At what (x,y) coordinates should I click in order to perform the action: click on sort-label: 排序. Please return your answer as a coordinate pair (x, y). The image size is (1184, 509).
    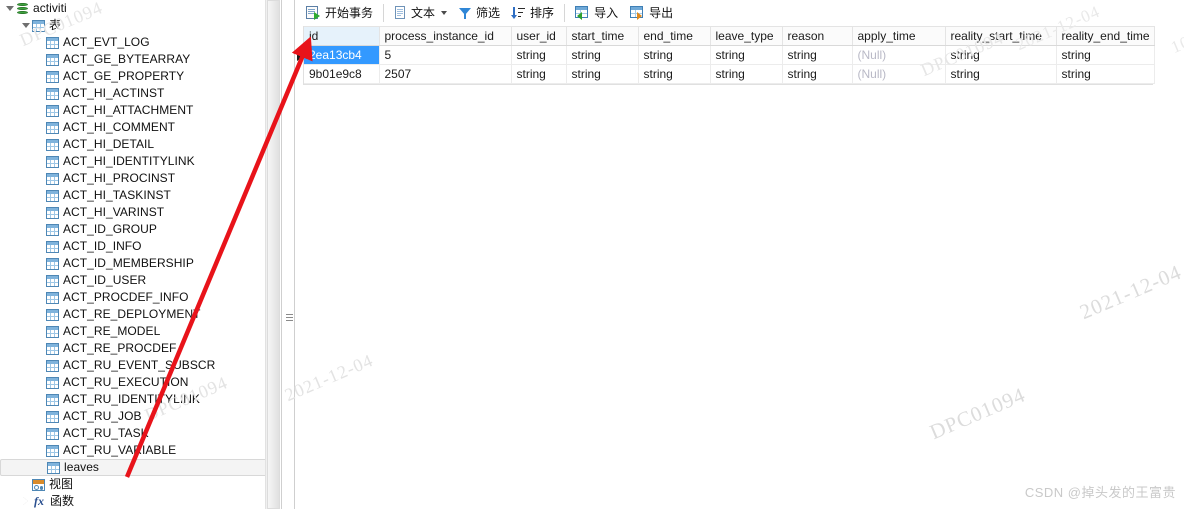
    Looking at the image, I should click on (542, 13).